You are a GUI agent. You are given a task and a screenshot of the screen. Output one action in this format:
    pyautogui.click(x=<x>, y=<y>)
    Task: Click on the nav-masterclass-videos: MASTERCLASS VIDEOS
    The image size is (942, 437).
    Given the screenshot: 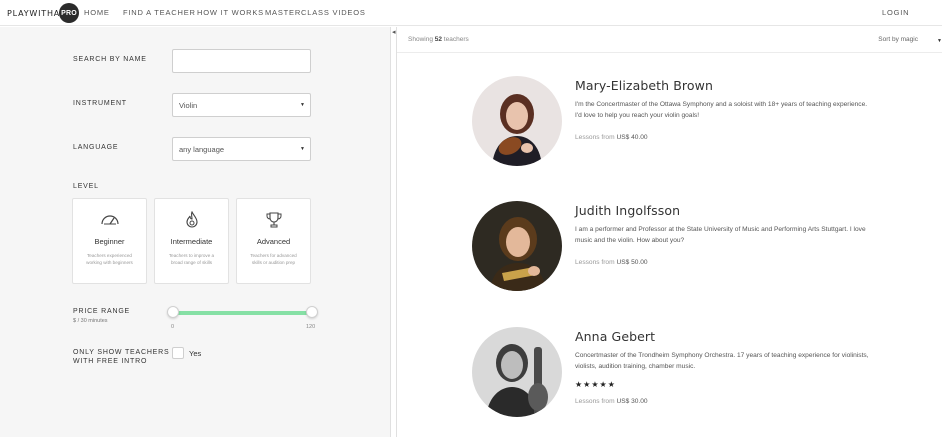 What is the action you would take?
    pyautogui.click(x=315, y=12)
    